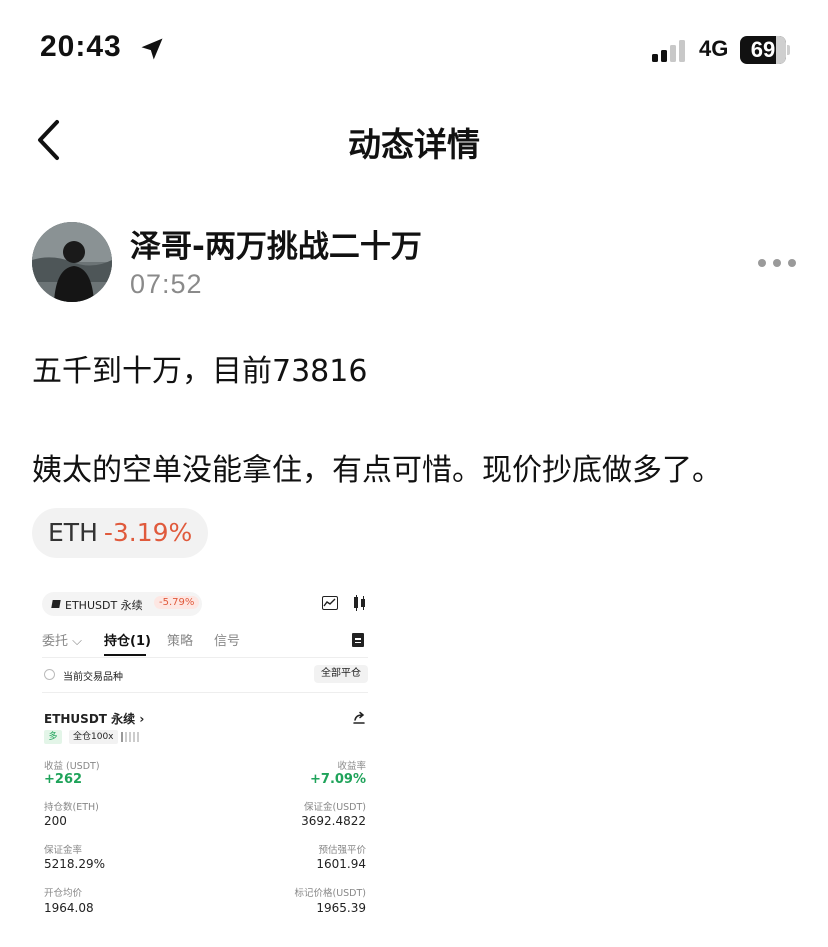  I want to click on image-field-label: 保证金(USDT), so click(334, 807).